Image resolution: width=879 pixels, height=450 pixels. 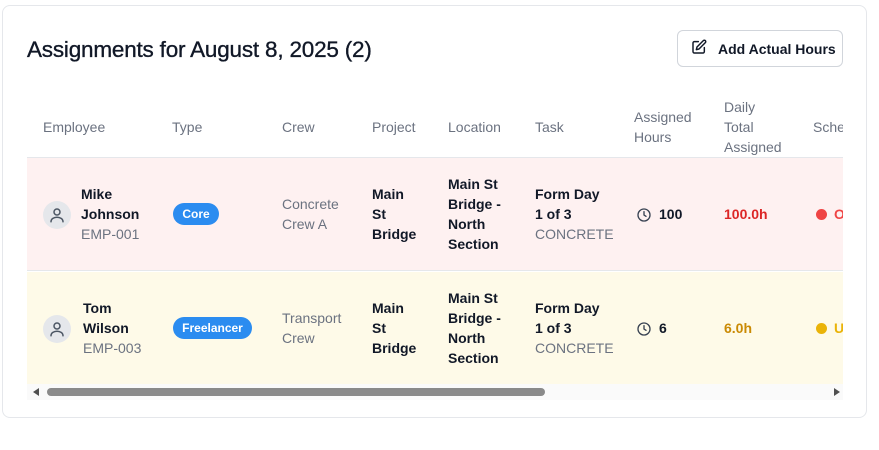 What do you see at coordinates (394, 127) in the screenshot?
I see `col-project: Project` at bounding box center [394, 127].